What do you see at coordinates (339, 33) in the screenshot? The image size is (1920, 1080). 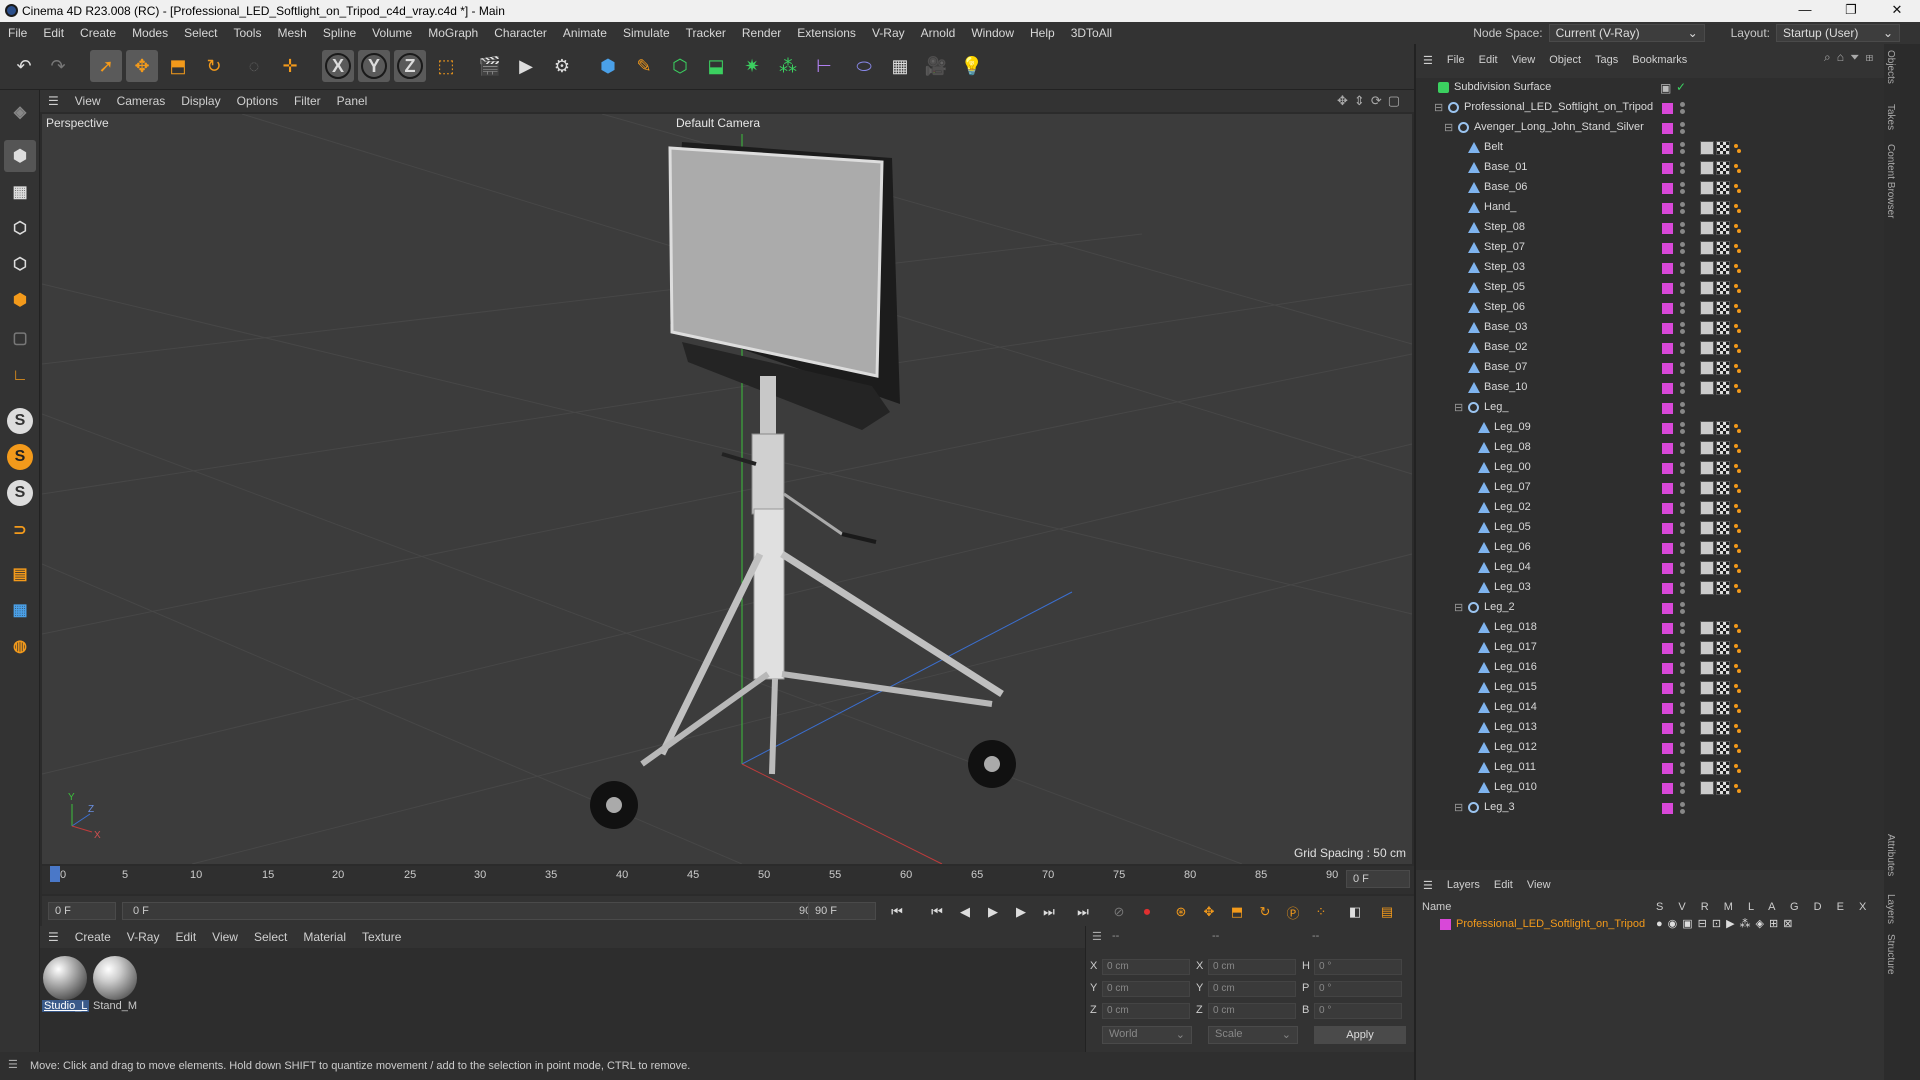 I see `menu-spline: Spline` at bounding box center [339, 33].